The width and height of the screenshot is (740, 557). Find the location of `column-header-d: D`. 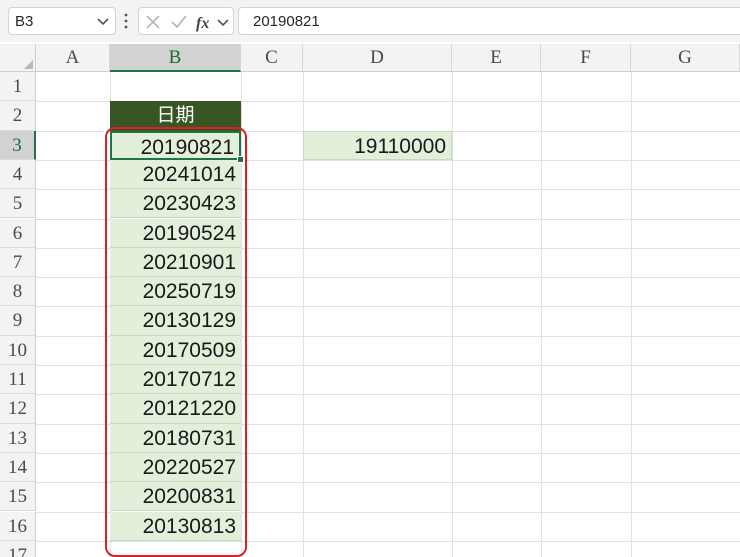

column-header-d: D is located at coordinates (377, 58).